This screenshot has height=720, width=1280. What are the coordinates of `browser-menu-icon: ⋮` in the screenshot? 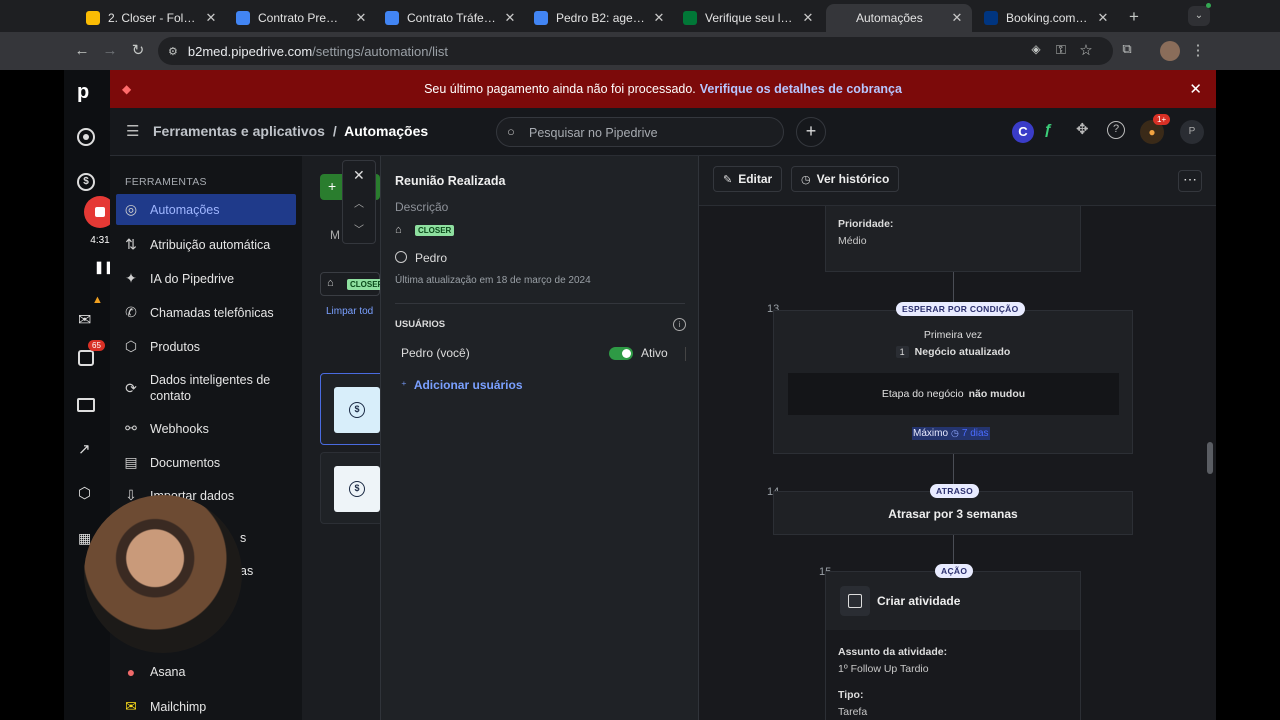 It's located at (1198, 50).